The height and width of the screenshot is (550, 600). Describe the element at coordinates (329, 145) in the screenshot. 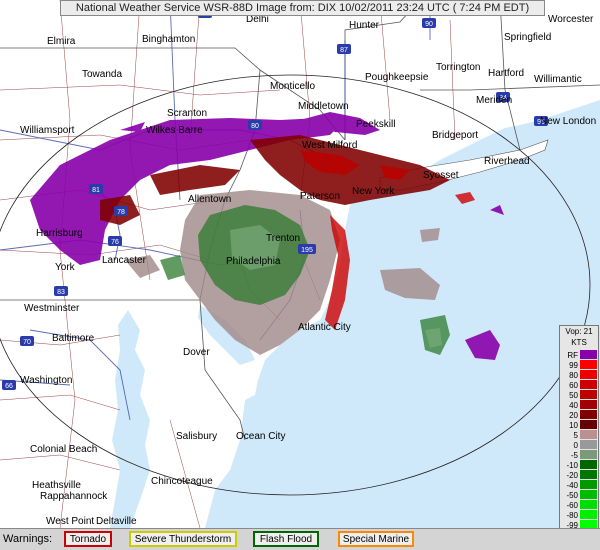

I see `city-label: West Milford` at that location.